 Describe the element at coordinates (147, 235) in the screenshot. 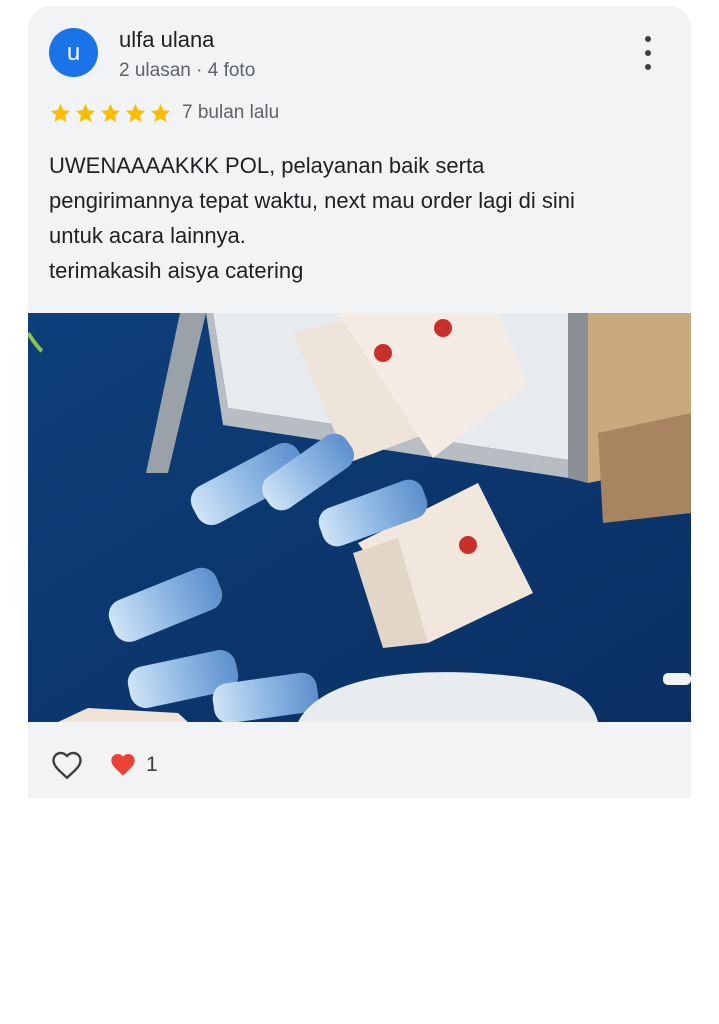

I see `review-text-line: untuk acara lainnya.` at that location.